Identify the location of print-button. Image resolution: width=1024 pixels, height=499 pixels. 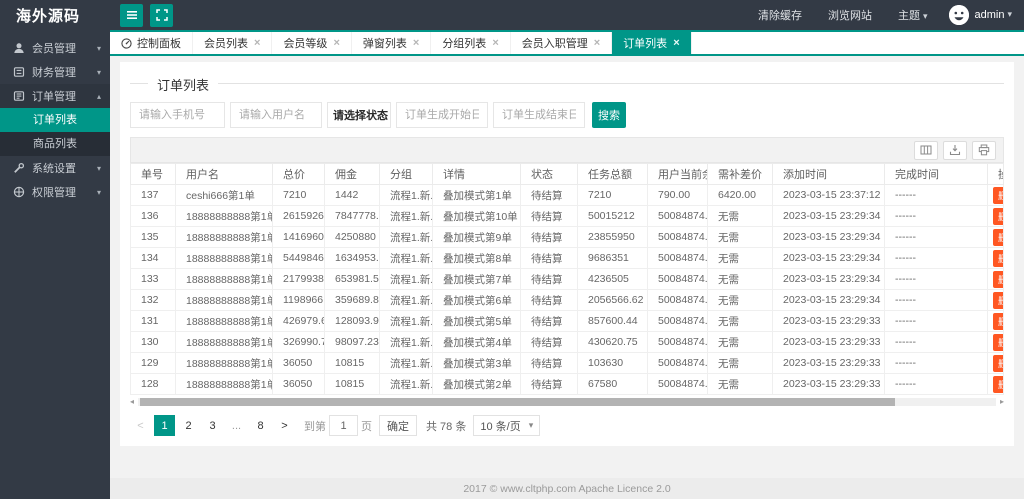
(984, 150).